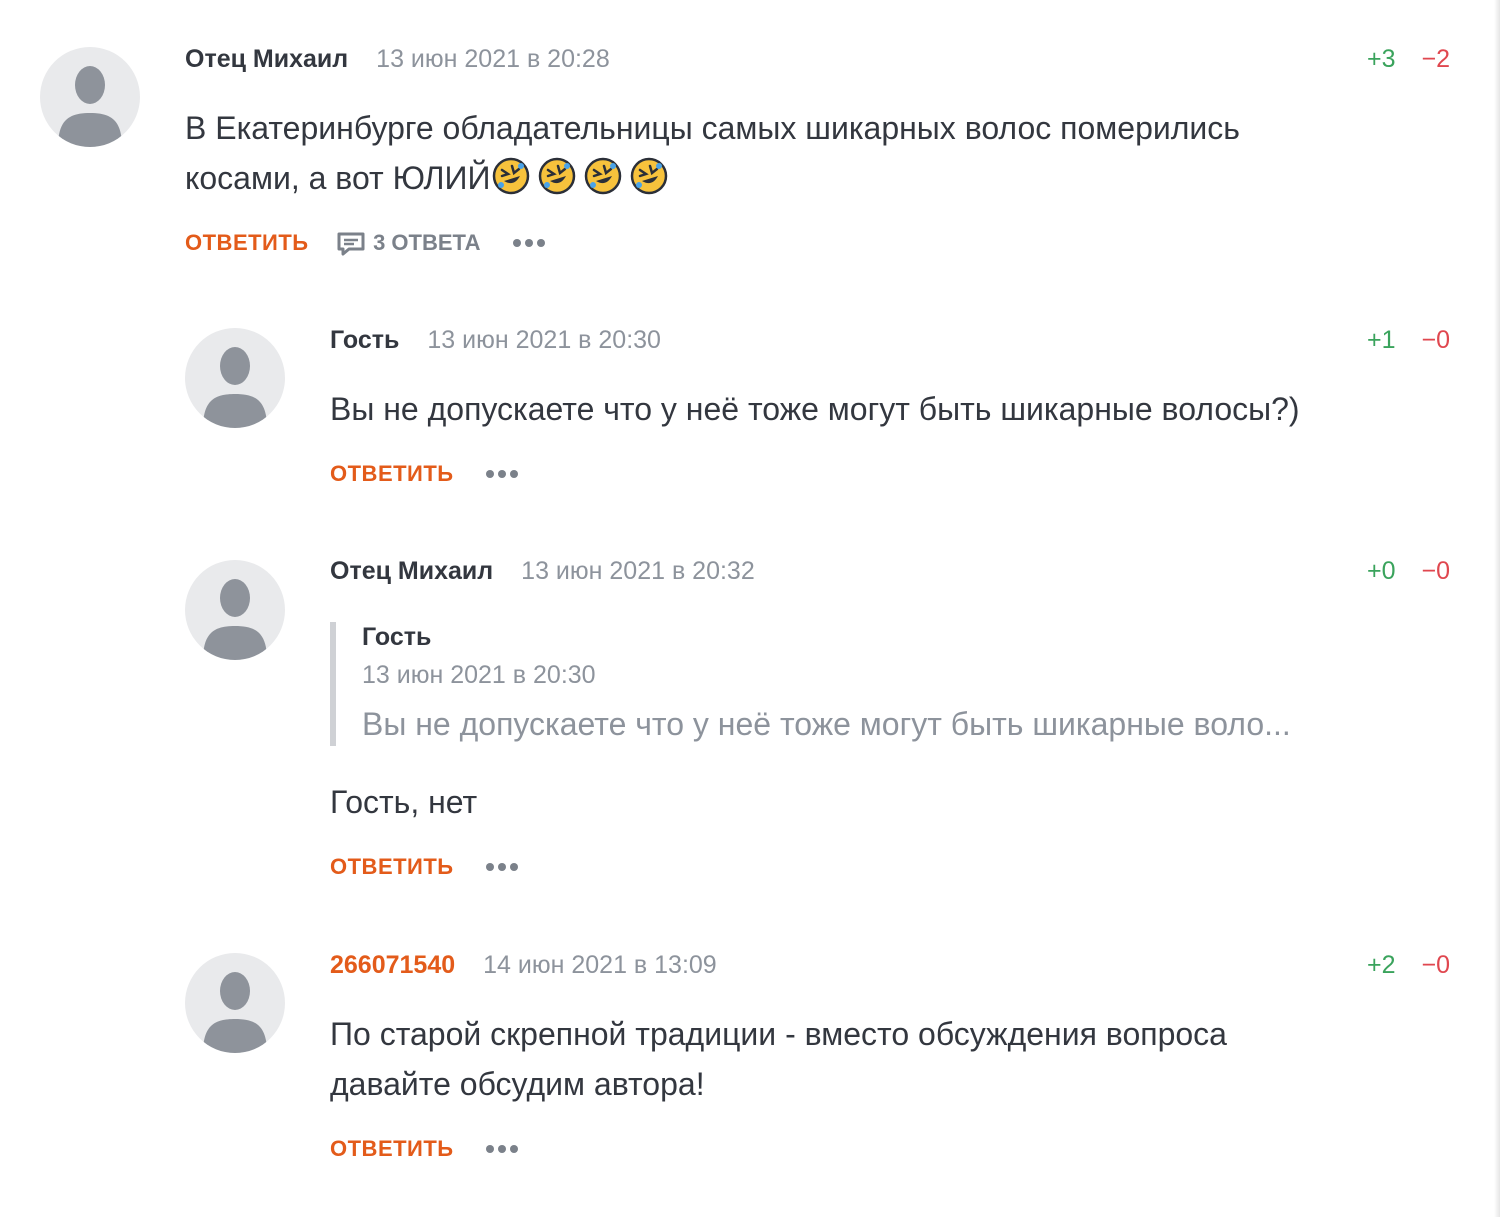  I want to click on vote-up-count: +3, so click(1381, 59).